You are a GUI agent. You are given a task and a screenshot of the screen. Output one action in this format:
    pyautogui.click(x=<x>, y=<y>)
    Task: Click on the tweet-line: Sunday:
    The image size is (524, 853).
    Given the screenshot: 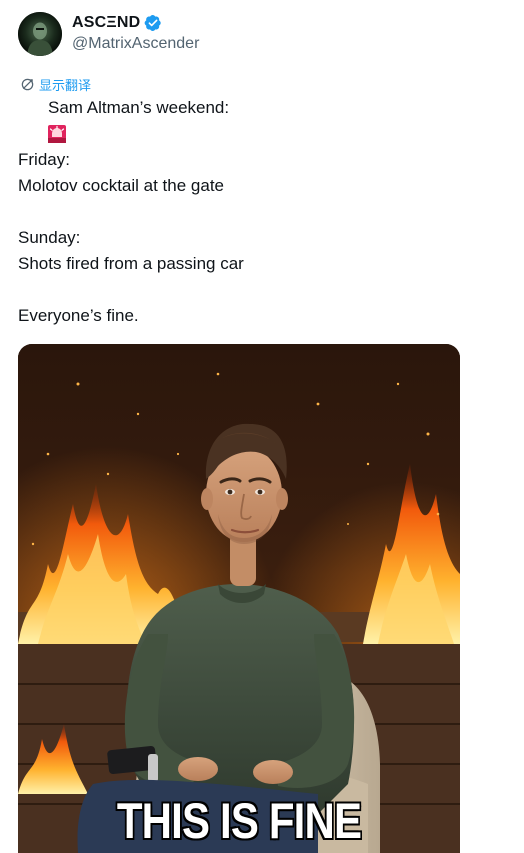 What is the action you would take?
    pyautogui.click(x=49, y=237)
    